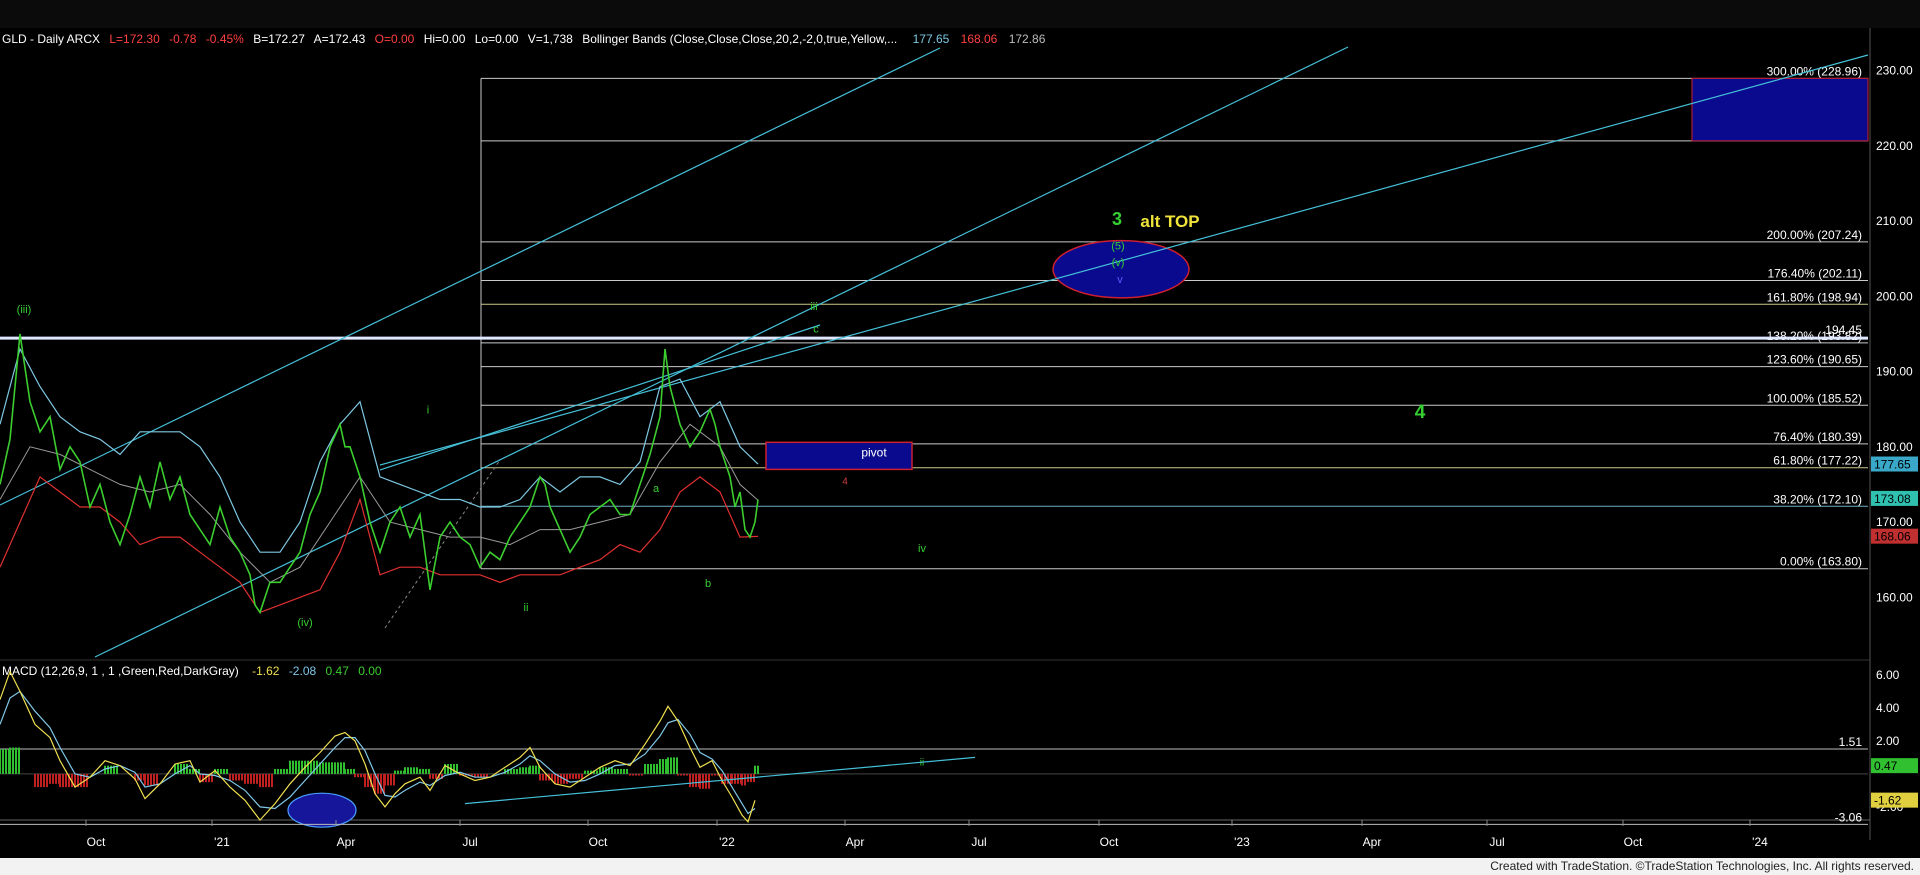 This screenshot has width=1920, height=875. What do you see at coordinates (1894, 71) in the screenshot?
I see `price-tick-label: 230.00` at bounding box center [1894, 71].